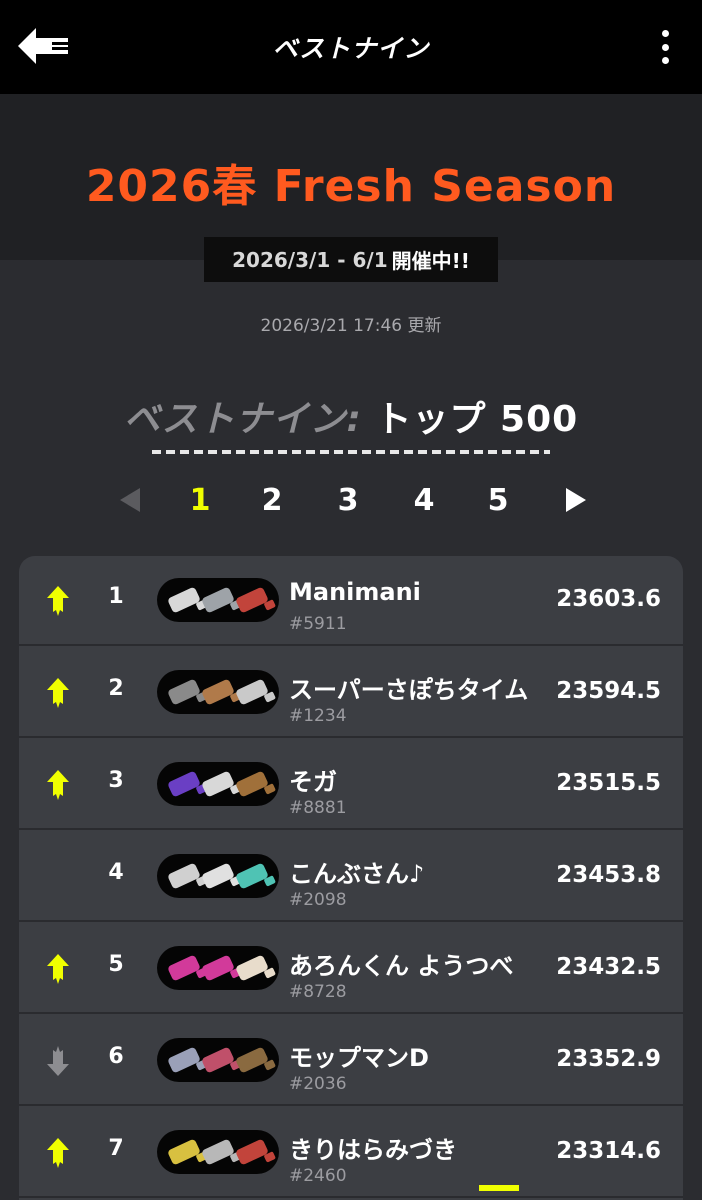  I want to click on player-tag: #8728, so click(318, 992).